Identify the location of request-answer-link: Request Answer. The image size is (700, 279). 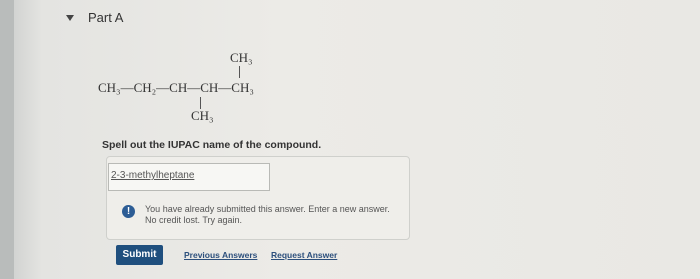
(304, 255).